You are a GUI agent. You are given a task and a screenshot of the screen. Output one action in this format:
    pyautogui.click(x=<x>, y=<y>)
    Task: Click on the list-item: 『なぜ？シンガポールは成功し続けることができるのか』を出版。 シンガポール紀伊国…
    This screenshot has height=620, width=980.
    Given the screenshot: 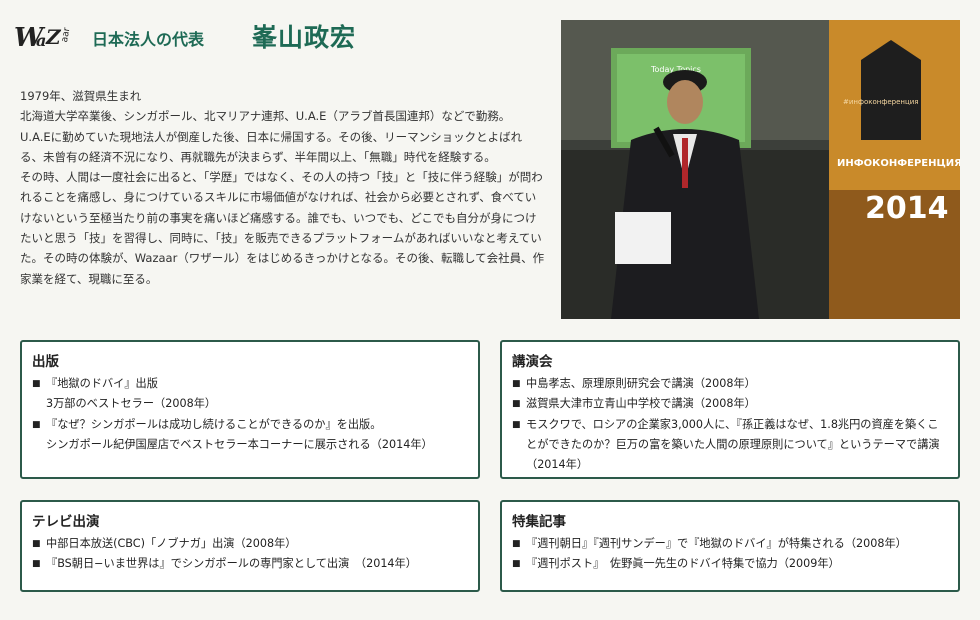 What is the action you would take?
    pyautogui.click(x=250, y=435)
    